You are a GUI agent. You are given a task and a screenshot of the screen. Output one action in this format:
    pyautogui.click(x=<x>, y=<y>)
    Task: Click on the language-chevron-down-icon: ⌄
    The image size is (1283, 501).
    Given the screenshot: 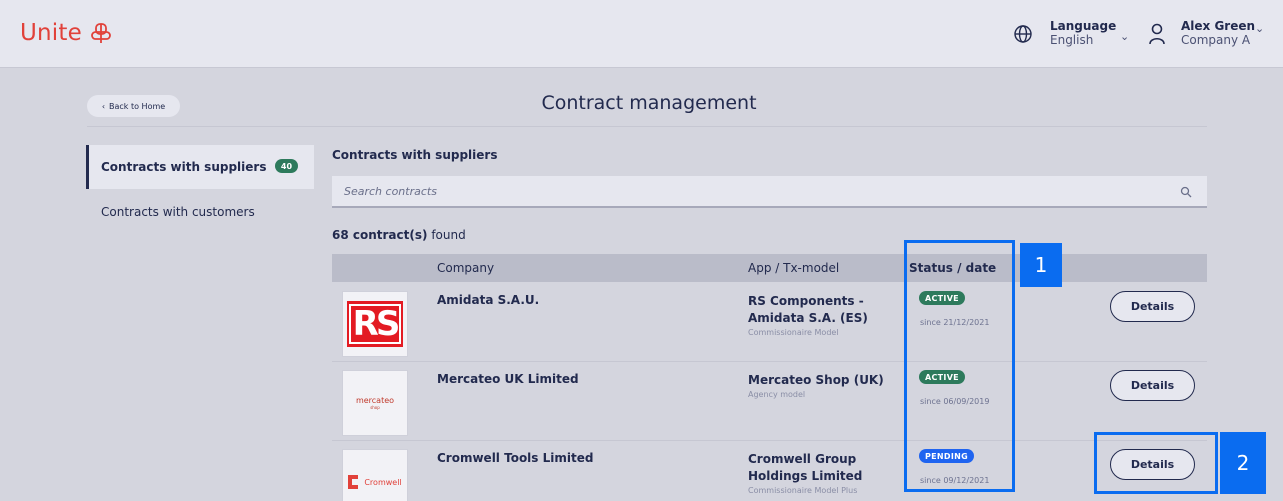 What is the action you would take?
    pyautogui.click(x=1124, y=36)
    